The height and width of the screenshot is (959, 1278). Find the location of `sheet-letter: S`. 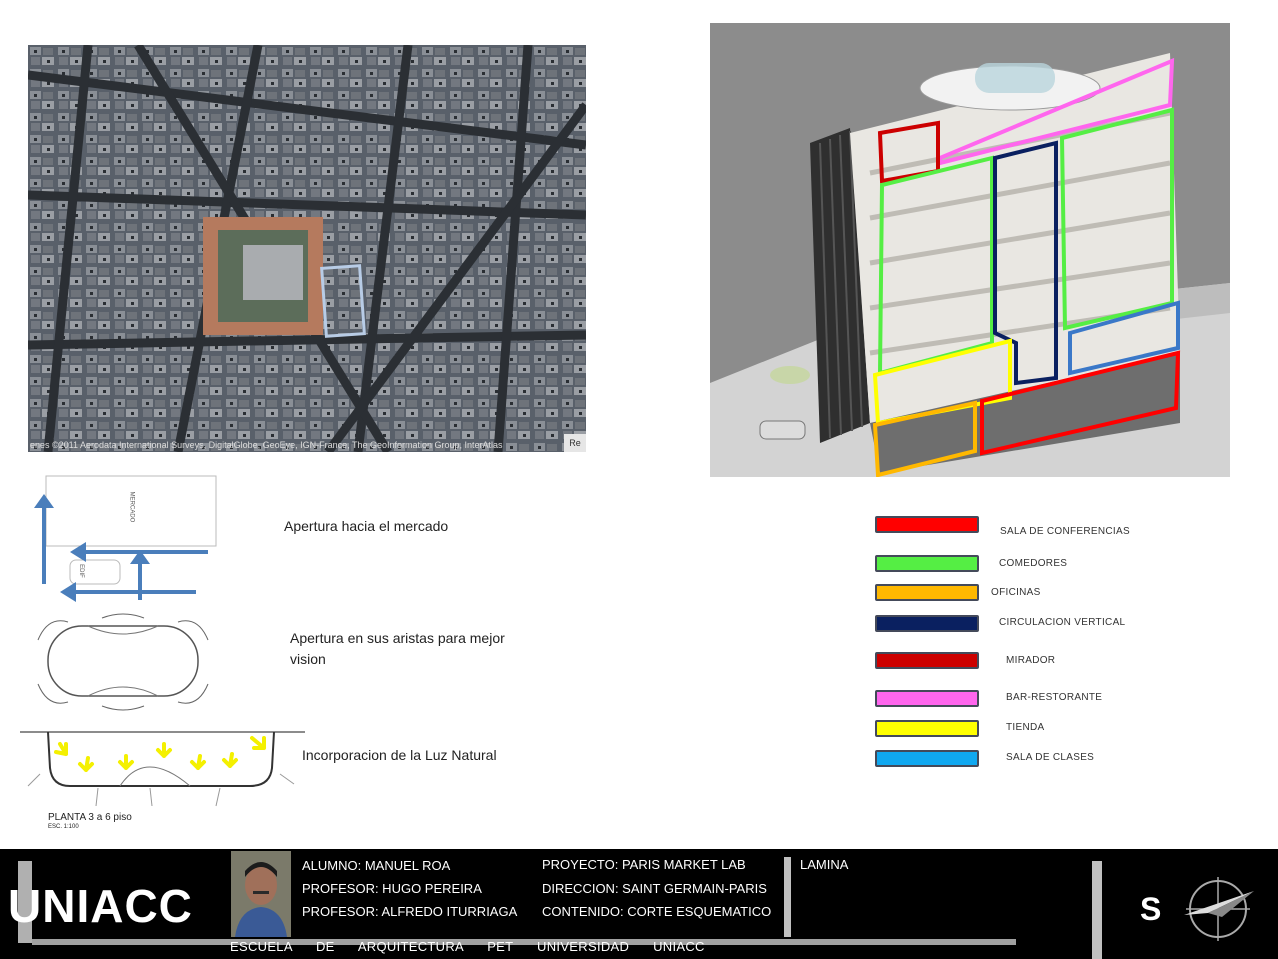

sheet-letter: S is located at coordinates (1151, 909).